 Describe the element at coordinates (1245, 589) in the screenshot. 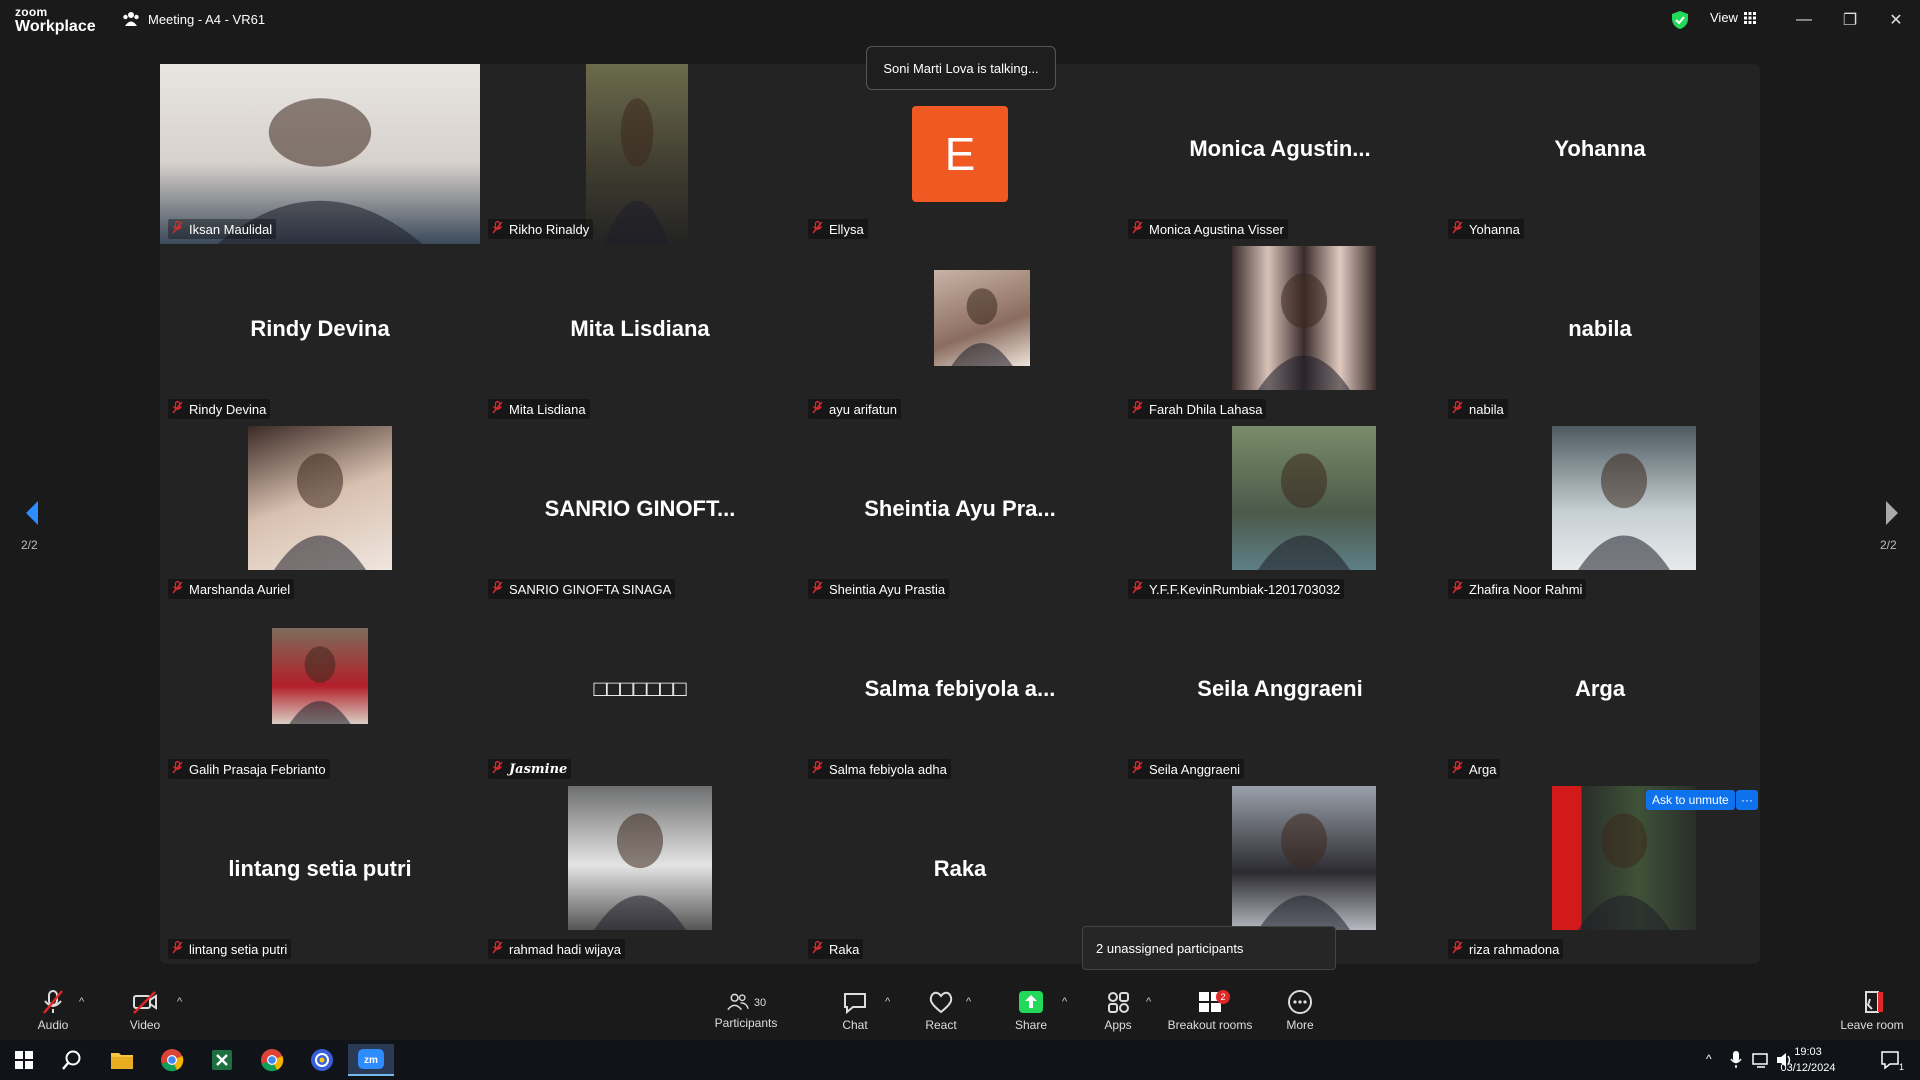

I see `participant-name: Y.F.F.KevinRumbiak-1201703032` at that location.